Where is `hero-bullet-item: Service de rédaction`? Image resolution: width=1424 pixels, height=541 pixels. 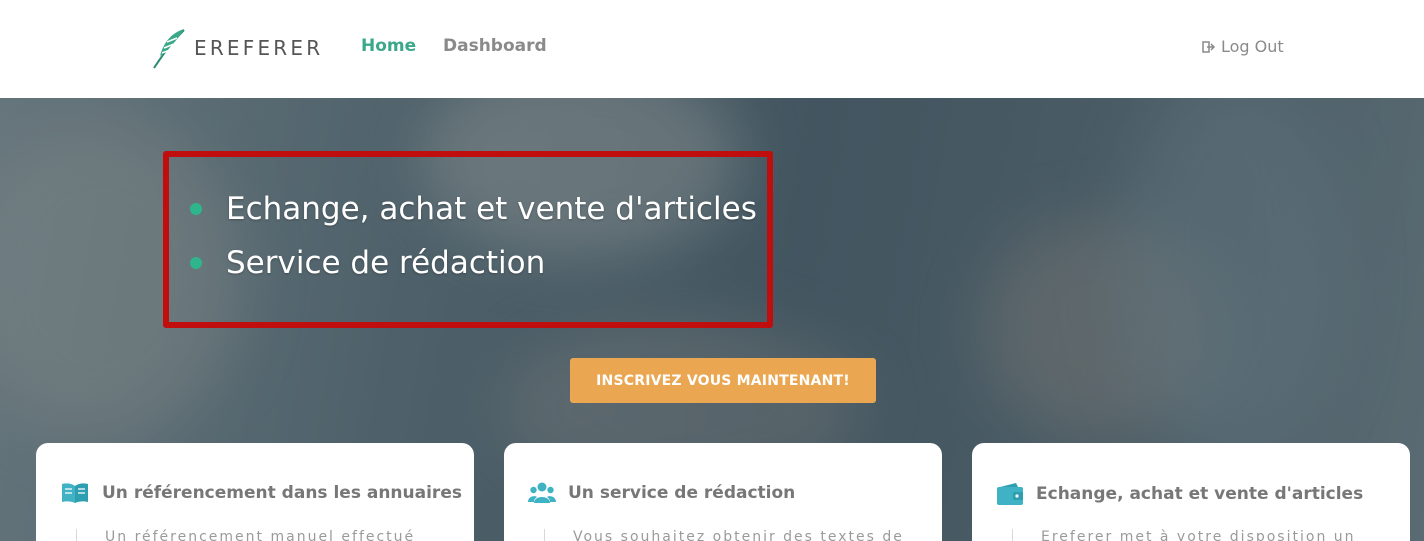 hero-bullet-item: Service de rédaction is located at coordinates (473, 263).